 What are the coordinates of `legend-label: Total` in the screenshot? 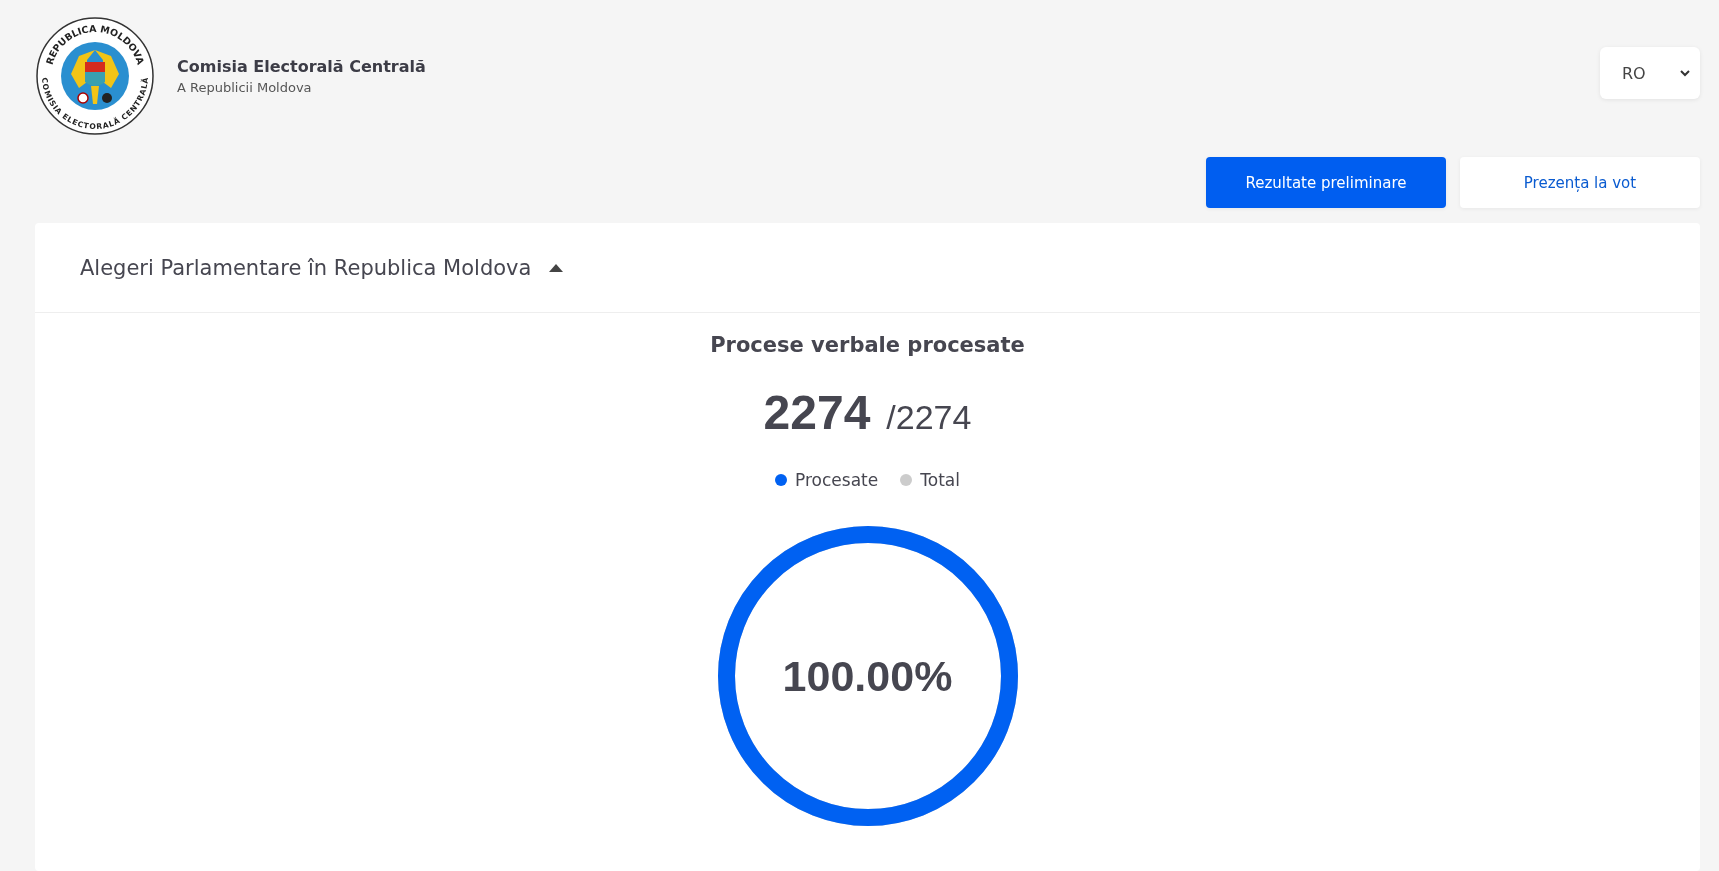 It's located at (940, 480).